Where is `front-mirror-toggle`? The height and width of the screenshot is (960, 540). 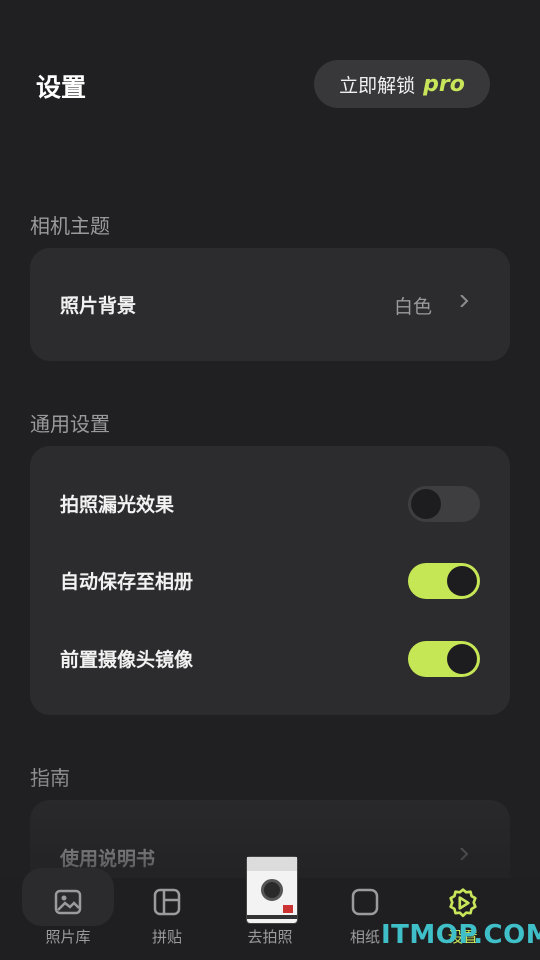 front-mirror-toggle is located at coordinates (444, 659).